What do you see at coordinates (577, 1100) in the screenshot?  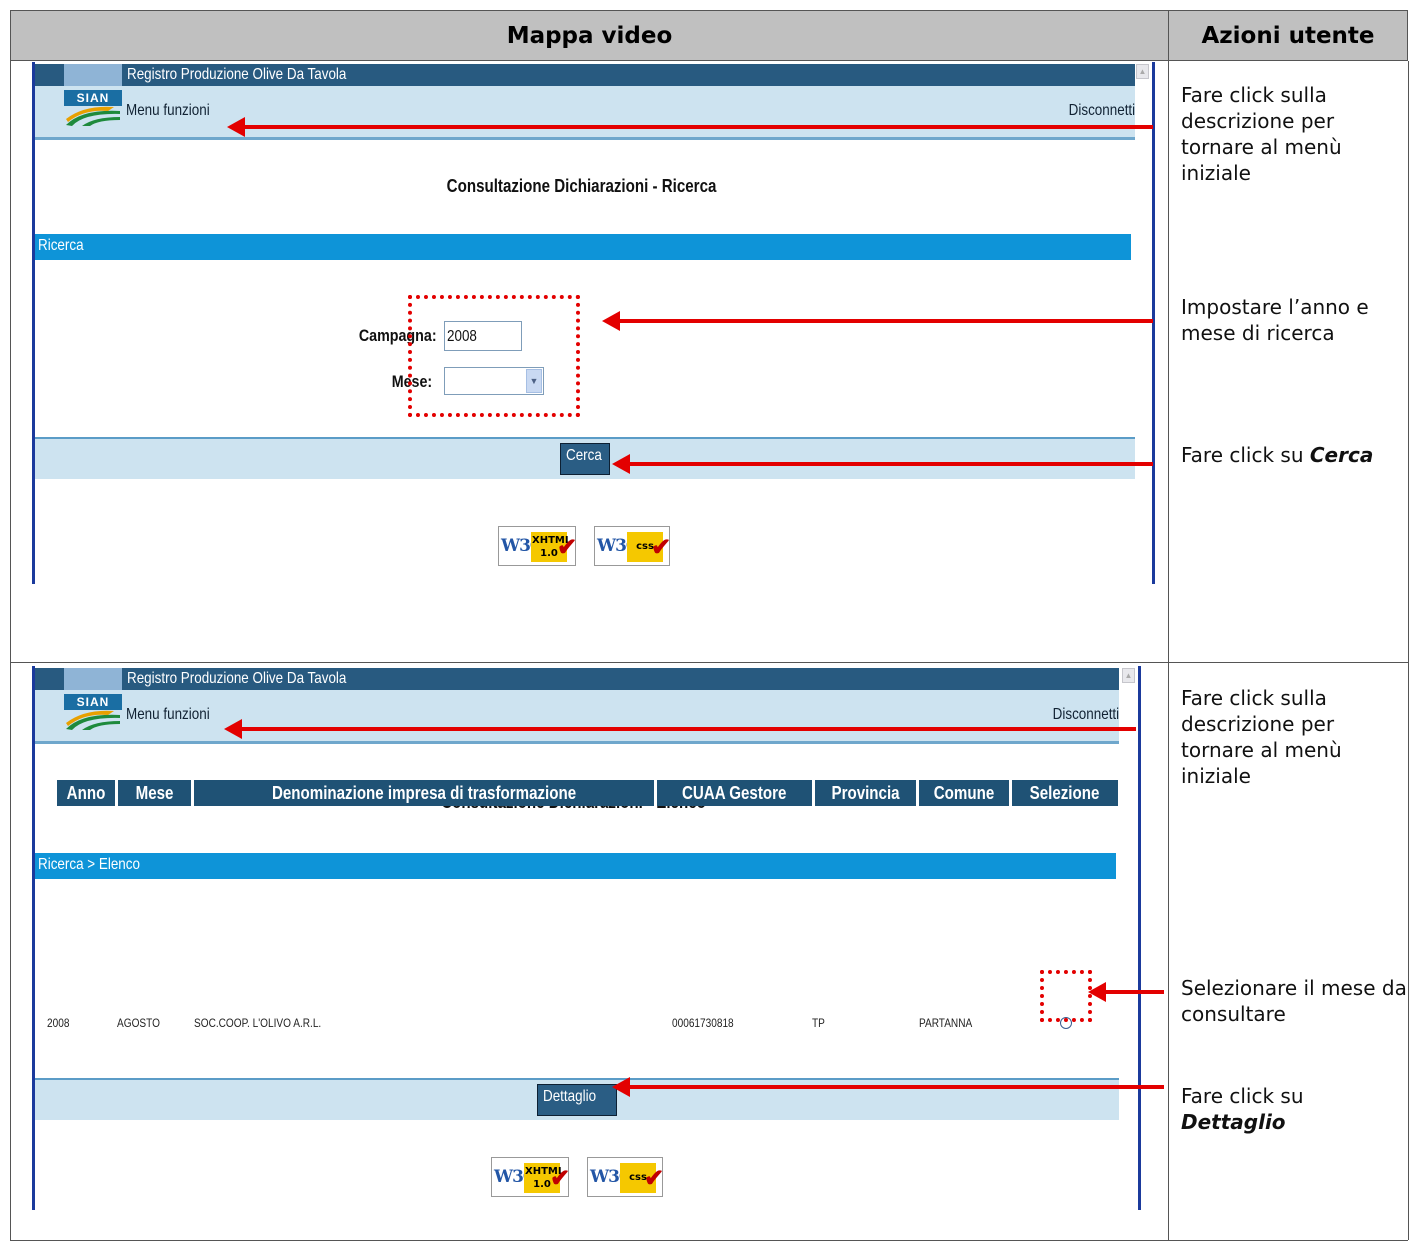 I see `dettaglio-button: Dettaglio` at bounding box center [577, 1100].